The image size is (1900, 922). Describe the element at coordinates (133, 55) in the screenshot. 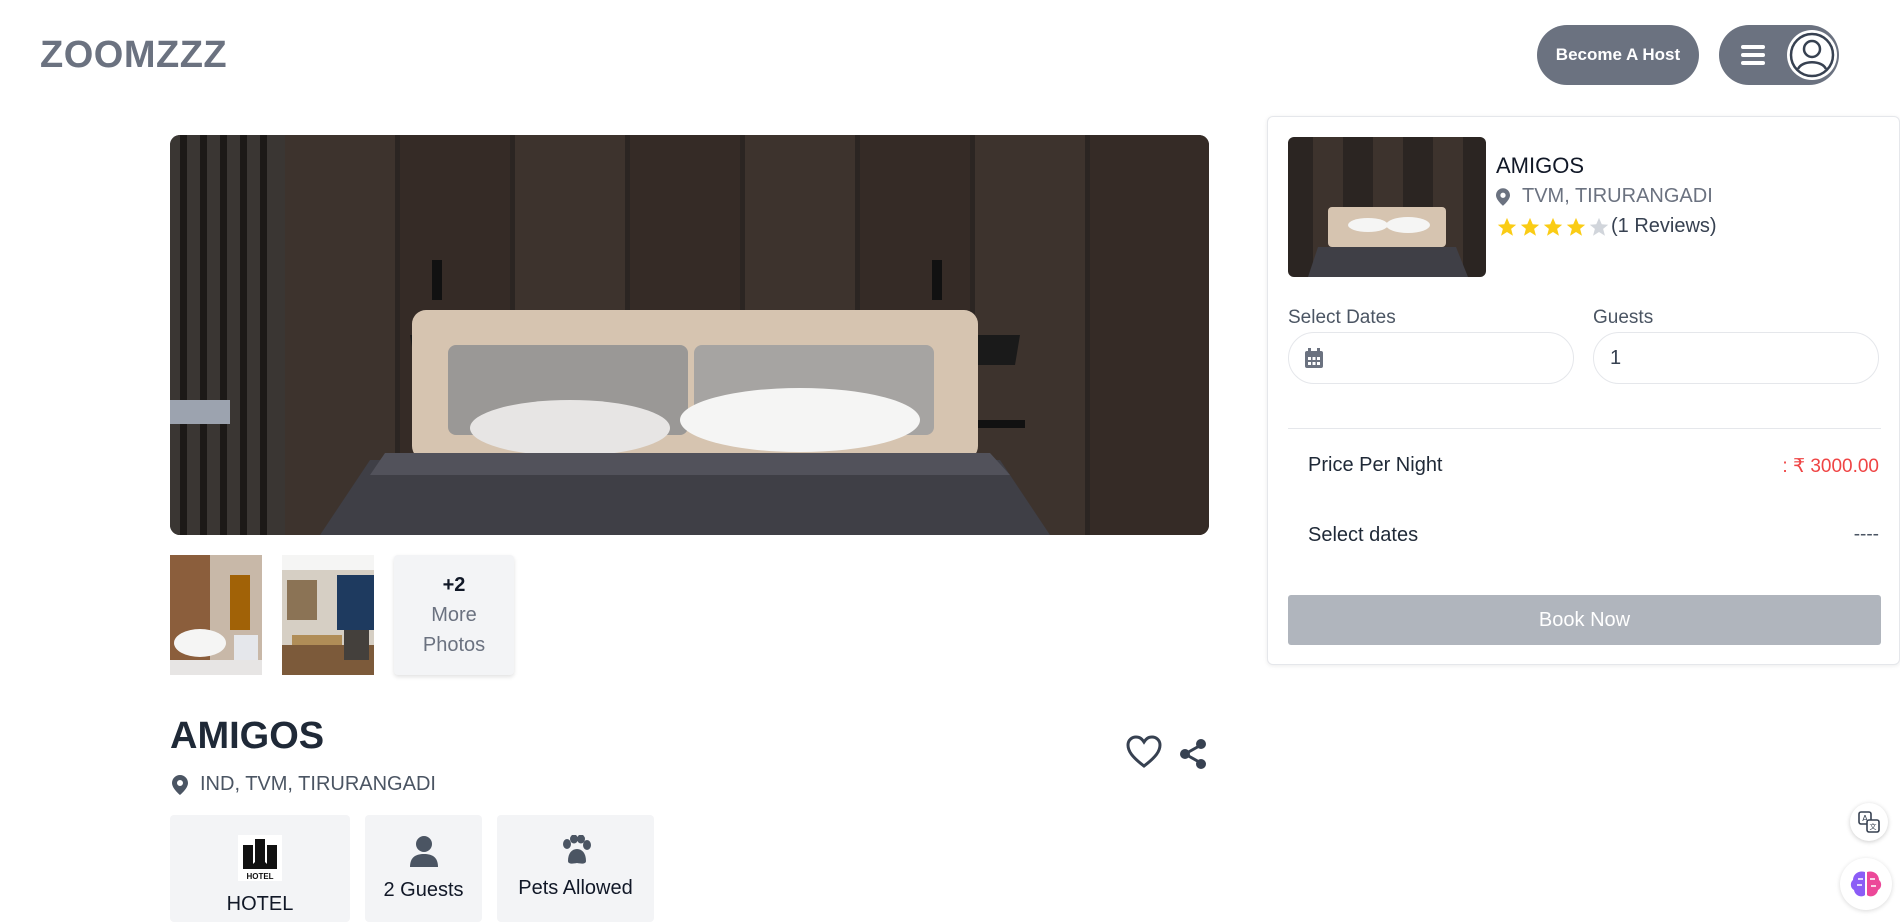

I see `logo: ZOOMZZZ` at that location.